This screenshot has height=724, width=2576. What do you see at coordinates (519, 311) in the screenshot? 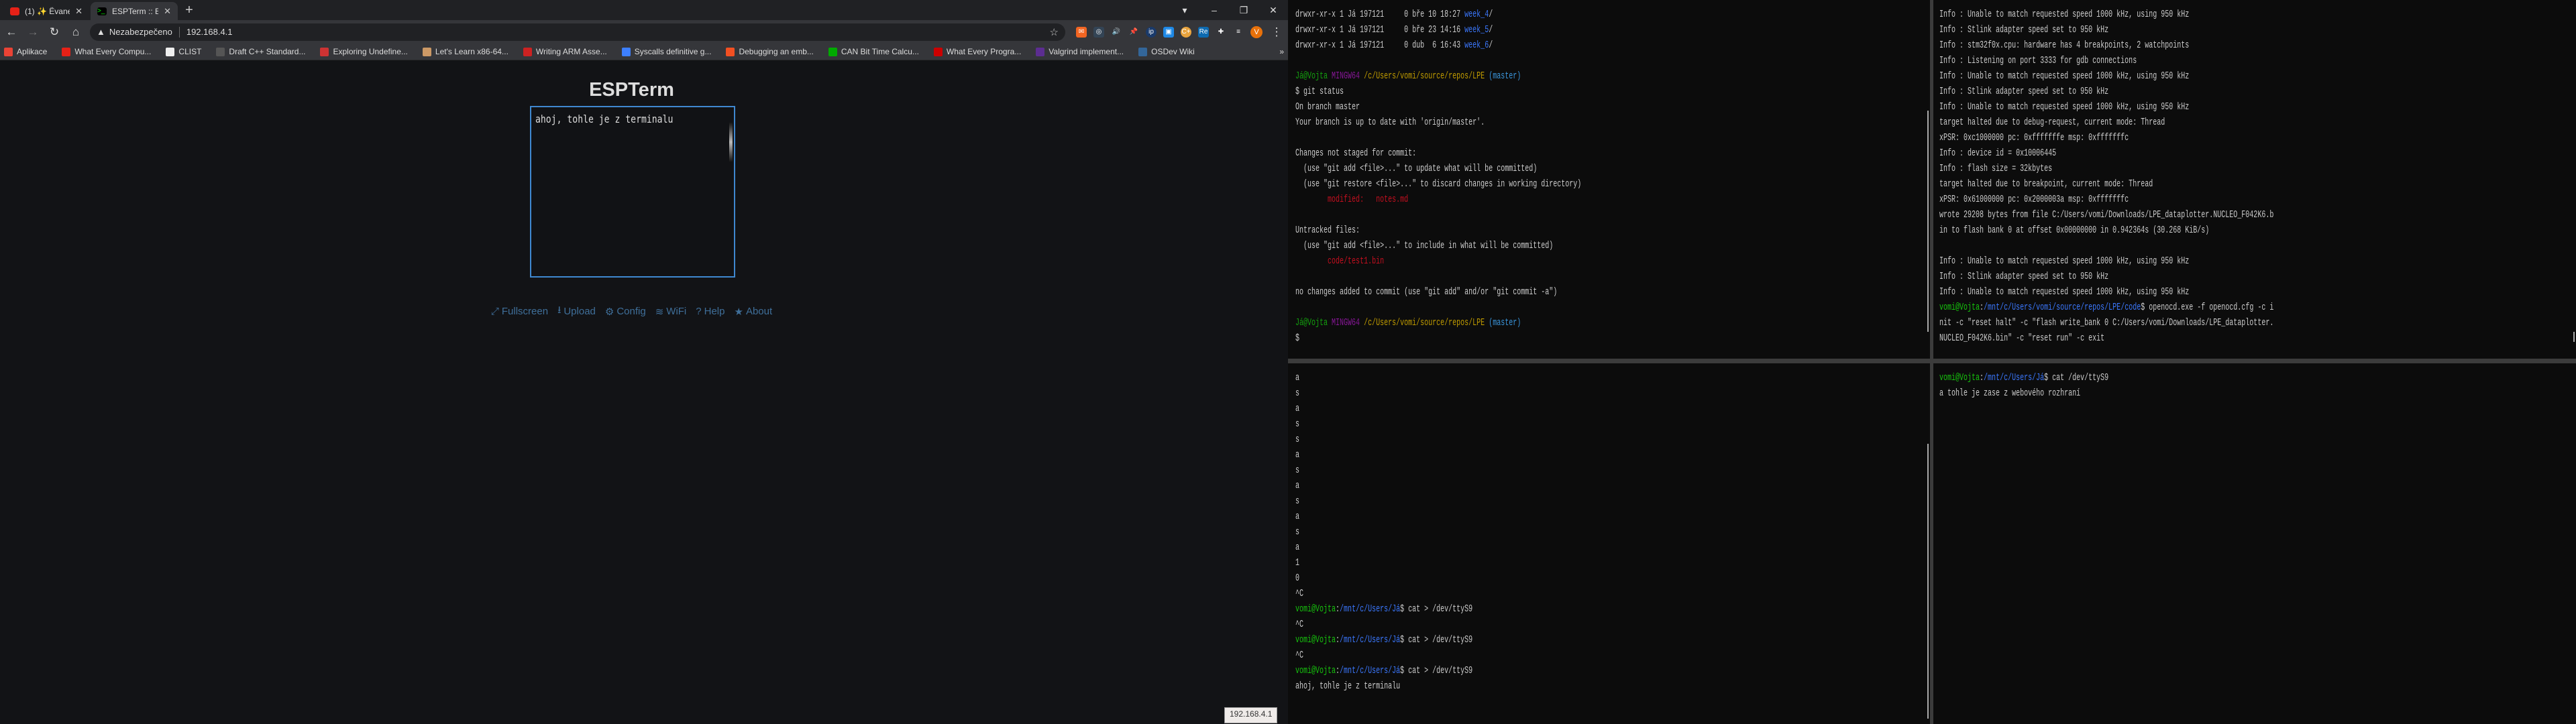
I see `nav-link-fullscreen: ⤢ Fullscreen` at bounding box center [519, 311].